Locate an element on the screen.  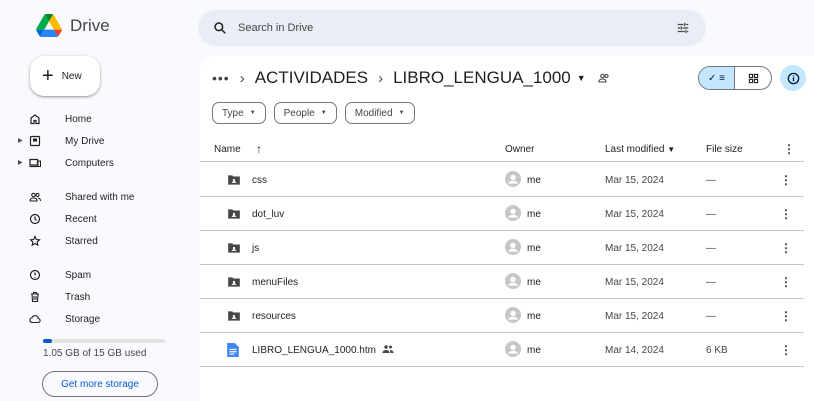
sidebar-item-home: Home is located at coordinates (95, 119).